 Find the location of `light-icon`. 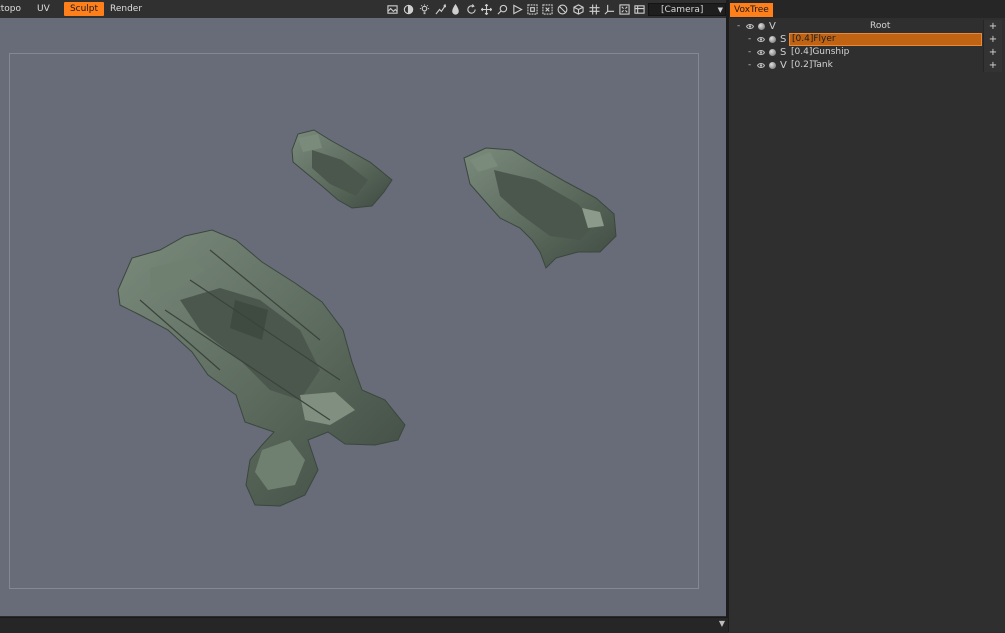

light-icon is located at coordinates (424, 9).